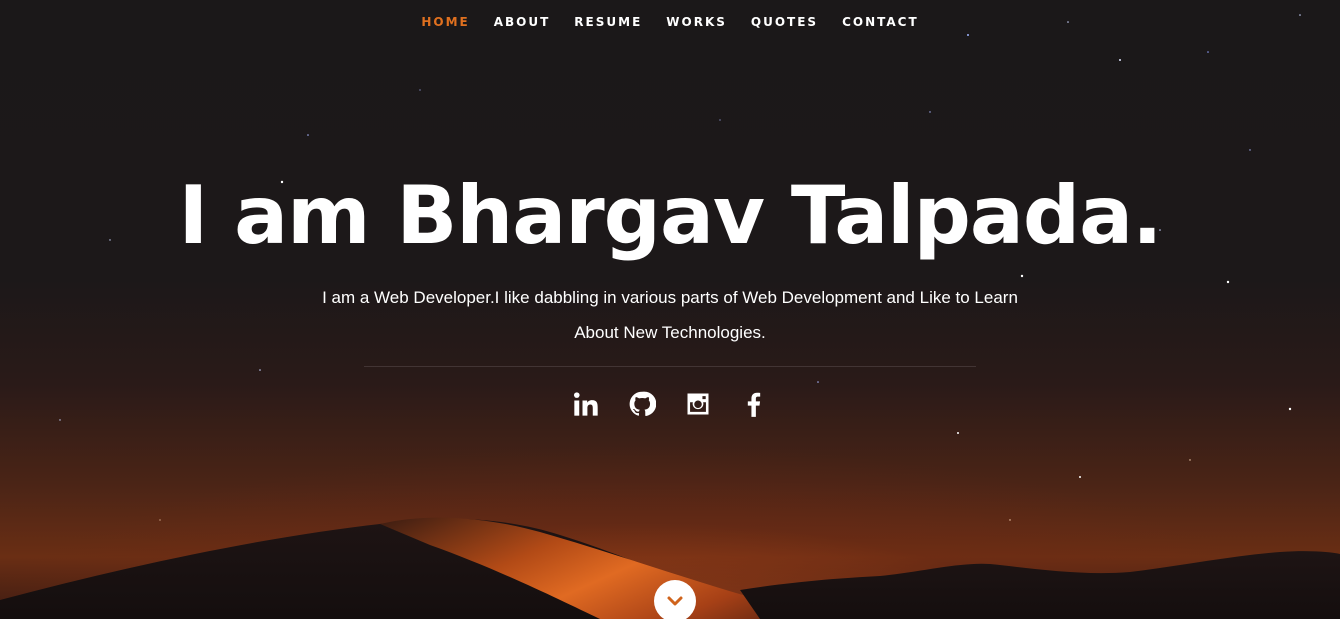 The image size is (1340, 619). I want to click on scroll-down-button, so click(675, 599).